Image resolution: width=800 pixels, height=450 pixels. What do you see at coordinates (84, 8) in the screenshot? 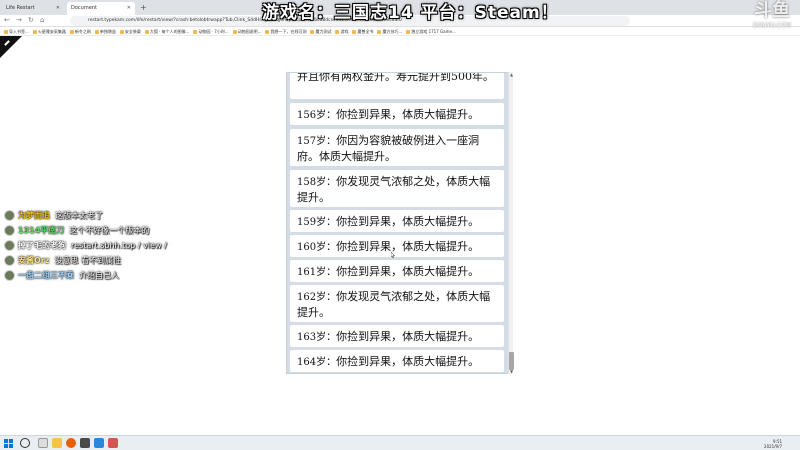
I see `tab-title: Document` at bounding box center [84, 8].